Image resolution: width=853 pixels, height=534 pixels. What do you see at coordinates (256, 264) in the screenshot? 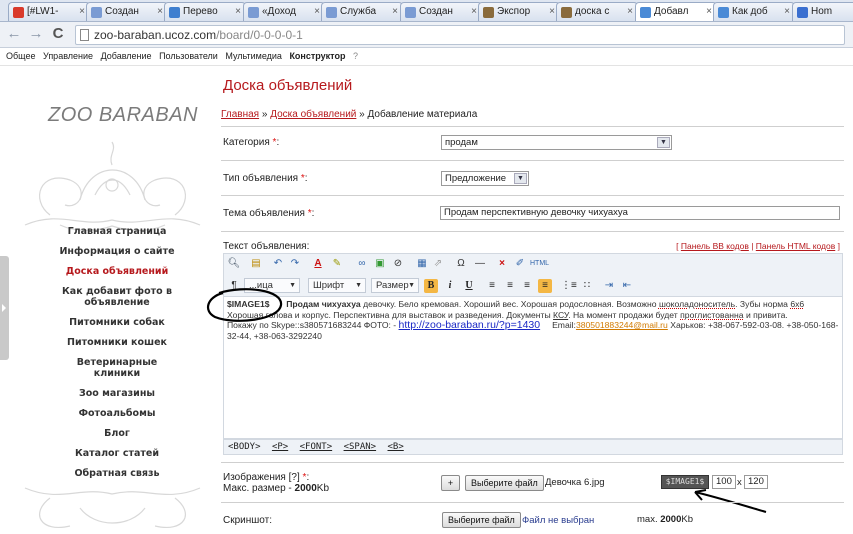
I see `paste-icon: ▤` at bounding box center [256, 264].